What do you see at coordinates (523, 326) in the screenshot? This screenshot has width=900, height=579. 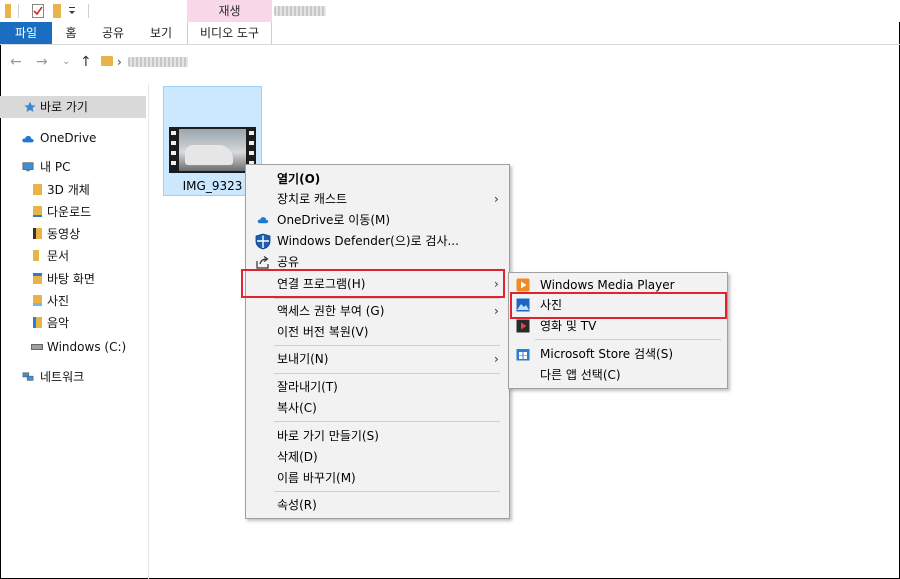 I see `movies-tv-icon` at bounding box center [523, 326].